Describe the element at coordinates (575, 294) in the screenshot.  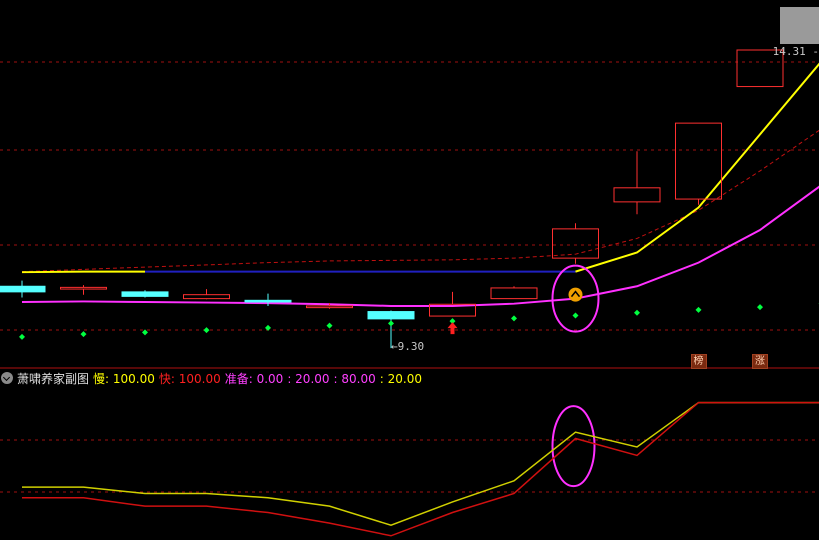
I see `signal-badge-icon` at that location.